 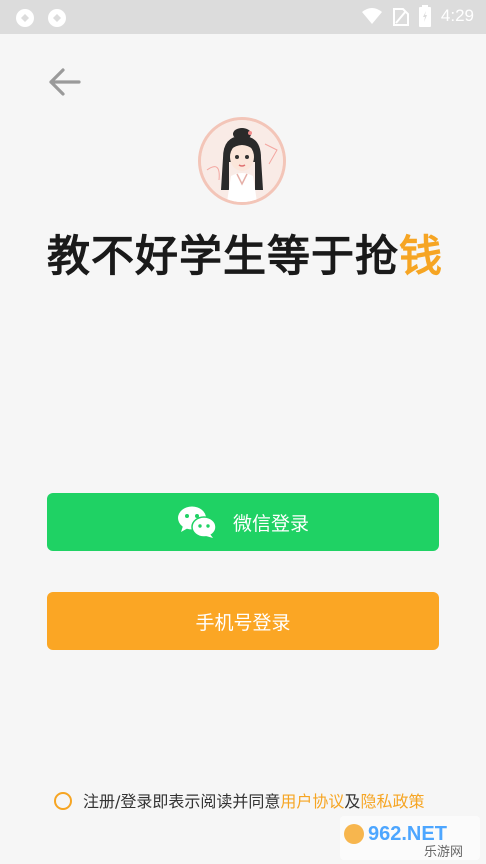 What do you see at coordinates (424, 16) in the screenshot?
I see `battery-icon` at bounding box center [424, 16].